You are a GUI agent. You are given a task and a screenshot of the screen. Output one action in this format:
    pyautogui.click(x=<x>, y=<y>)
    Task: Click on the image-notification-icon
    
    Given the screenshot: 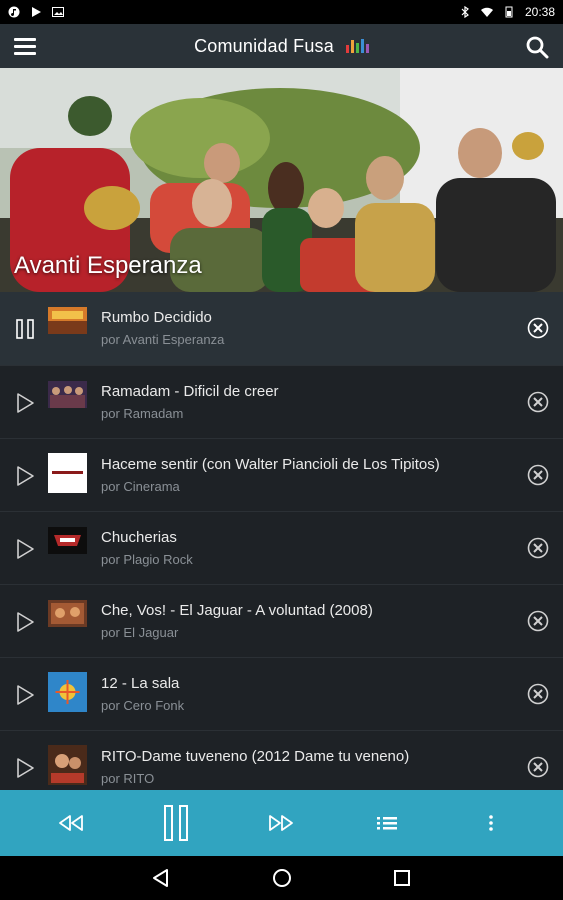 What is the action you would take?
    pyautogui.click(x=58, y=12)
    